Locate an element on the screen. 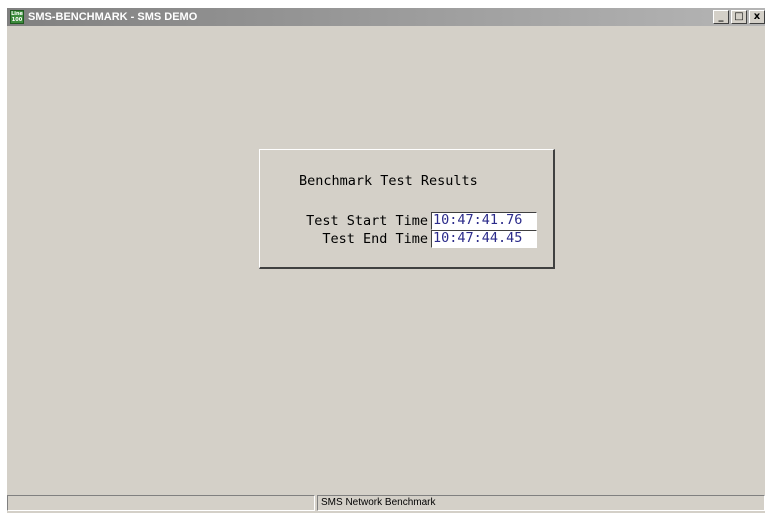  title-bar: Line 100 SMS-BENCHMARK - SMS DEMO _ □ x is located at coordinates (386, 17).